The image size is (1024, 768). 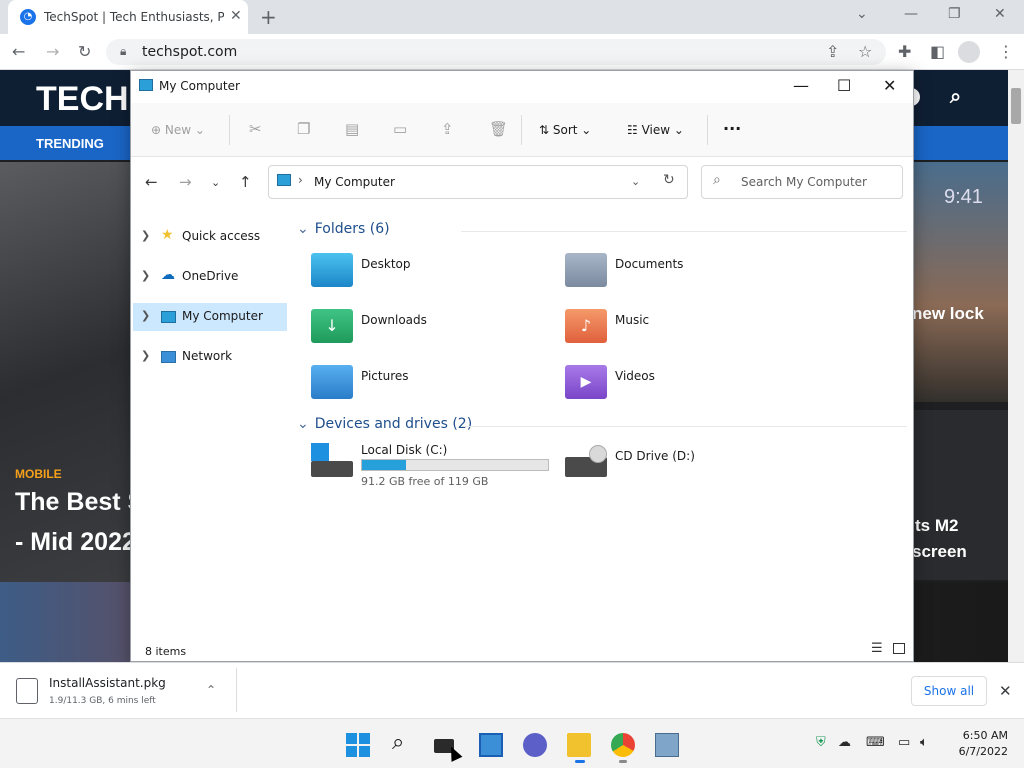 What do you see at coordinates (166, 651) in the screenshot?
I see `status-bar-items: 8 items` at bounding box center [166, 651].